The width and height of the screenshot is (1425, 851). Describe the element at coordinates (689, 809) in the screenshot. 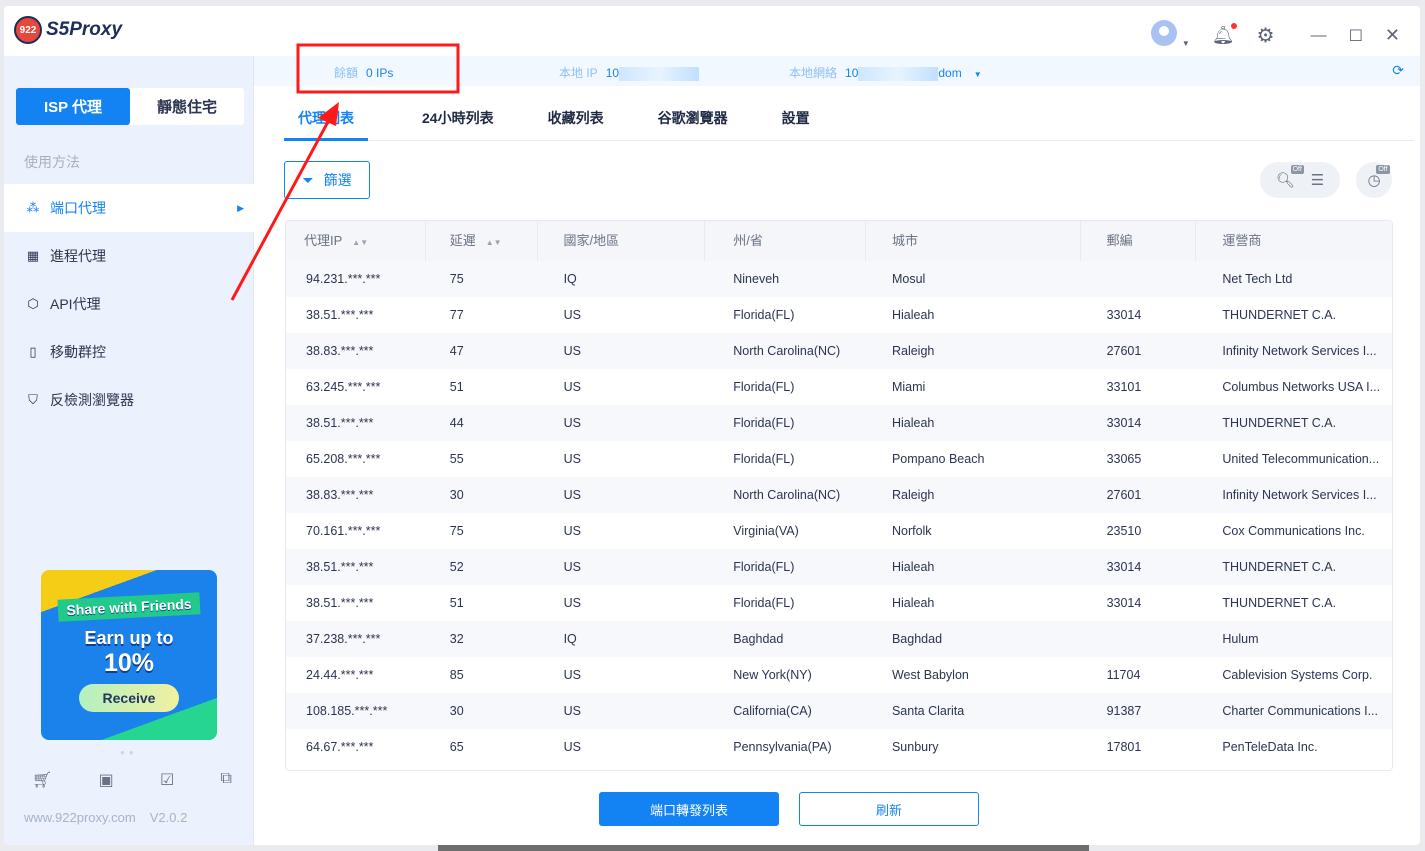

I see `port-forward-list-button: 端口轉發列表` at that location.